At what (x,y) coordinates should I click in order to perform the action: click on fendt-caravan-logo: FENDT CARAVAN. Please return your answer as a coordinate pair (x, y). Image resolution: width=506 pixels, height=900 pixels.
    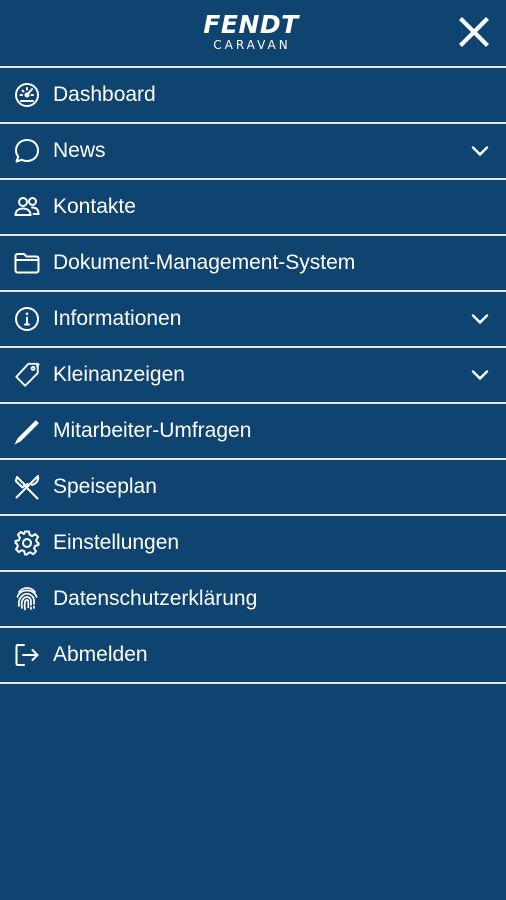
    Looking at the image, I should click on (251, 34).